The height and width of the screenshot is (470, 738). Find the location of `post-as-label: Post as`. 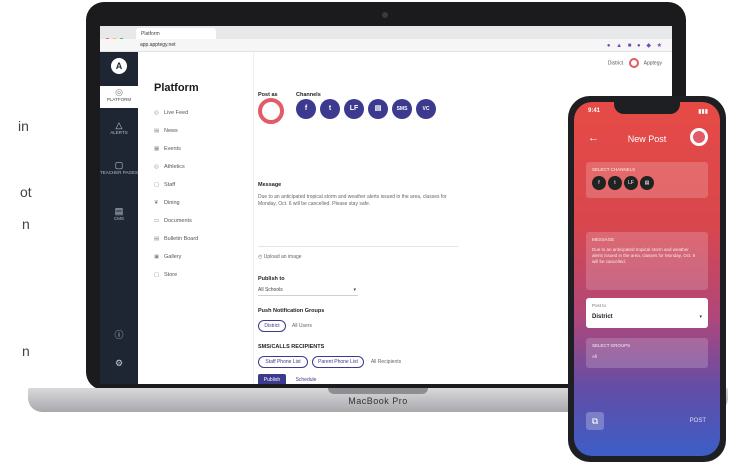

post-as-label: Post as is located at coordinates (268, 95).